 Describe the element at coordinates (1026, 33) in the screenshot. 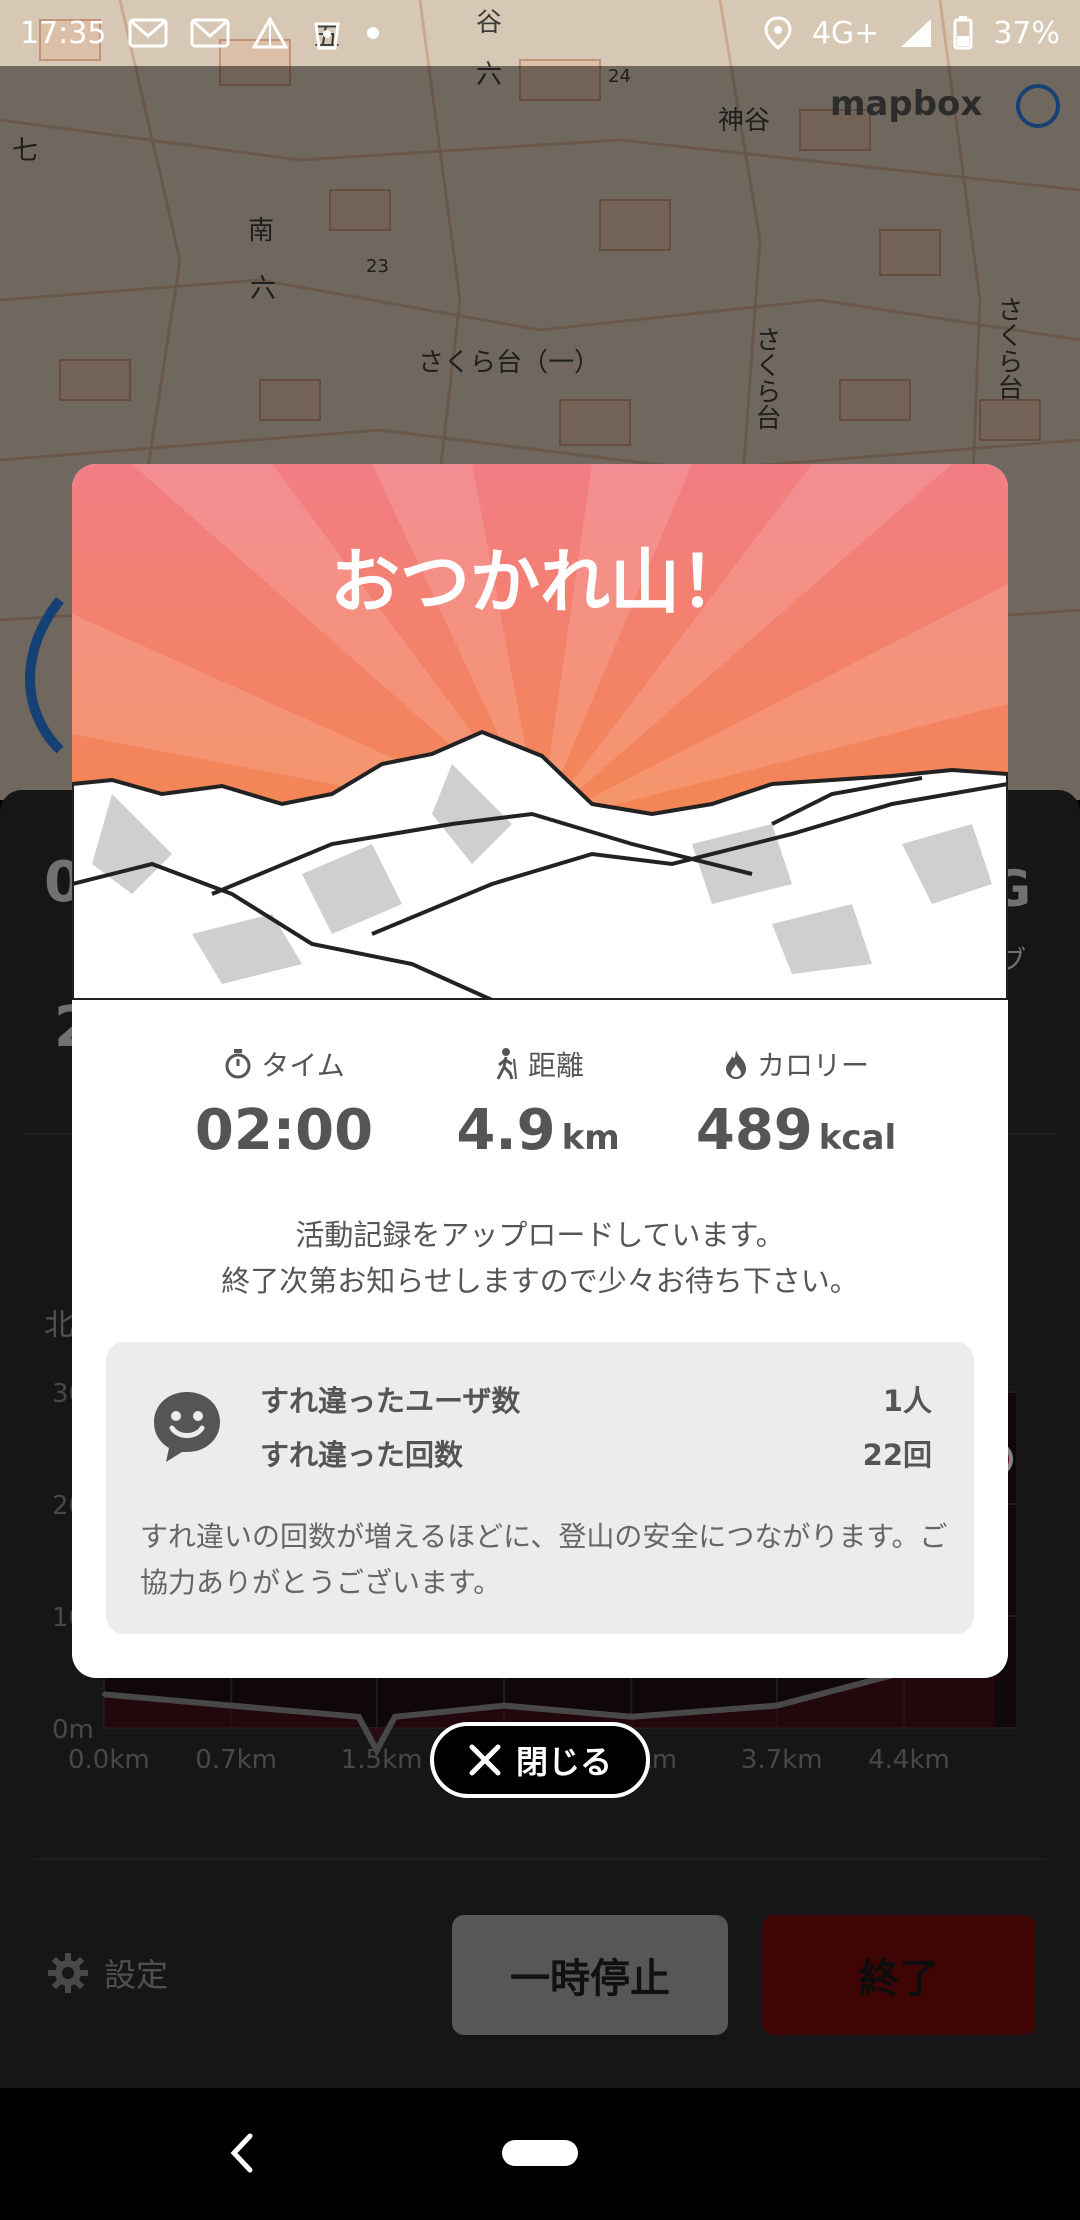

I see `battery-percent: 37%` at that location.